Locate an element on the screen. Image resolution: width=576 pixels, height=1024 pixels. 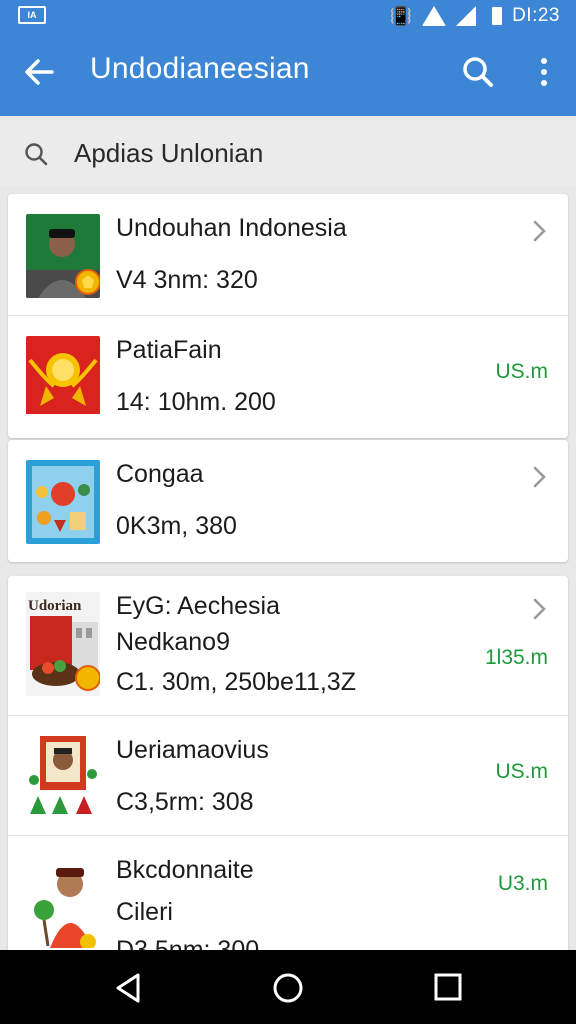
nav-home-button is located at coordinates (288, 988).